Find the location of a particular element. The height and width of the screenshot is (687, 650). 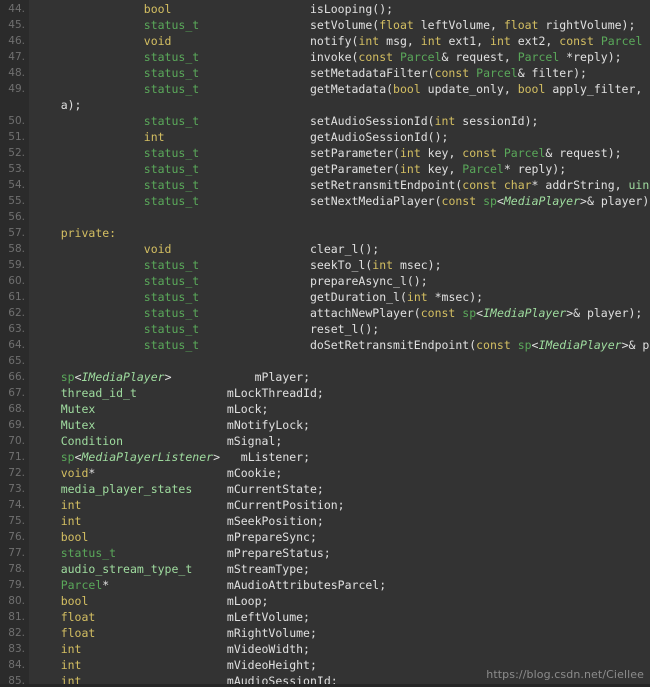

code-token: < is located at coordinates (500, 201).